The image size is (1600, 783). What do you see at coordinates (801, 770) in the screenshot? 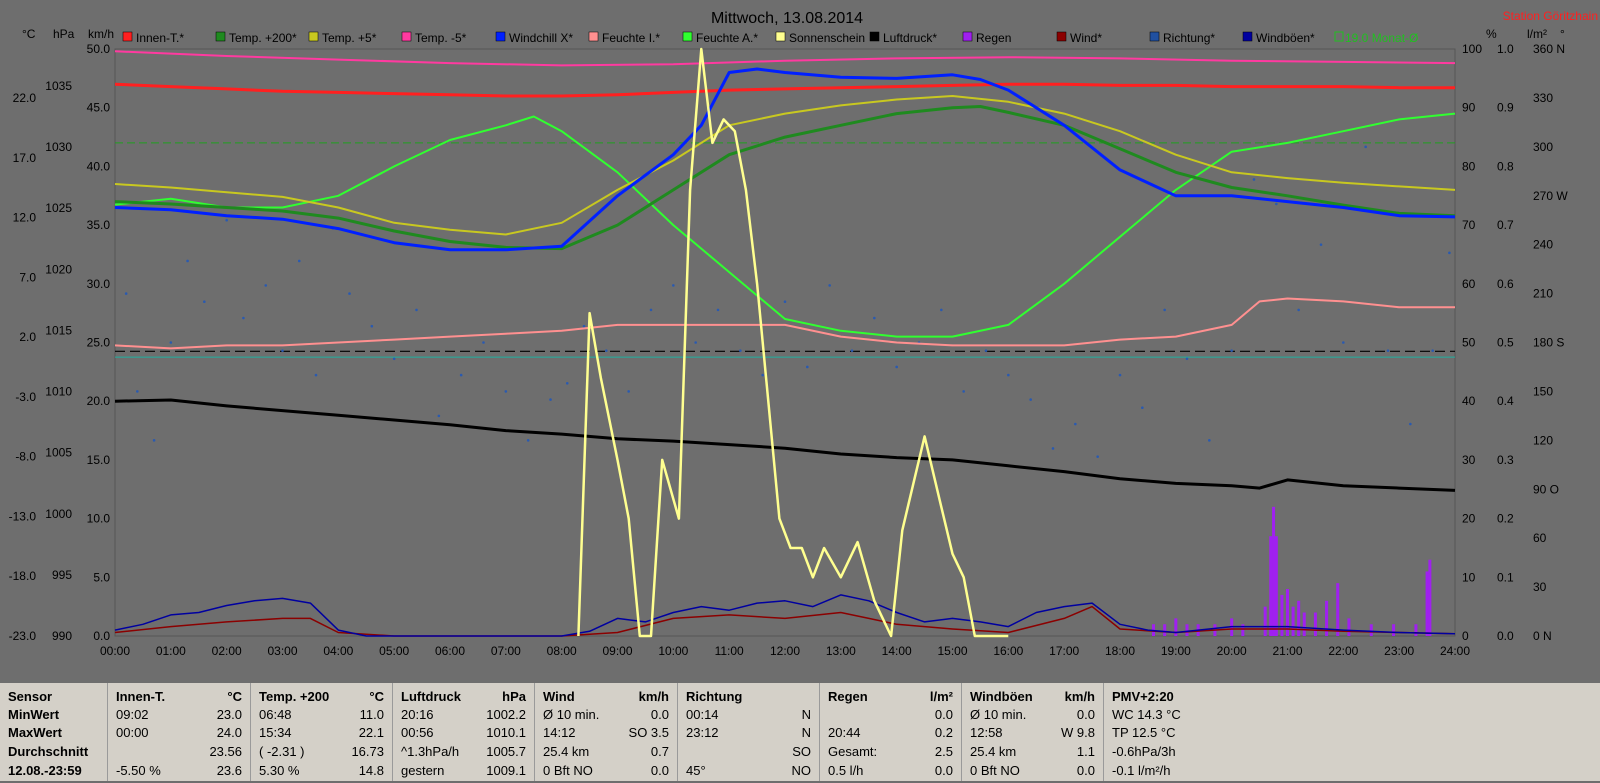
I see `cell-value: NO` at bounding box center [801, 770].